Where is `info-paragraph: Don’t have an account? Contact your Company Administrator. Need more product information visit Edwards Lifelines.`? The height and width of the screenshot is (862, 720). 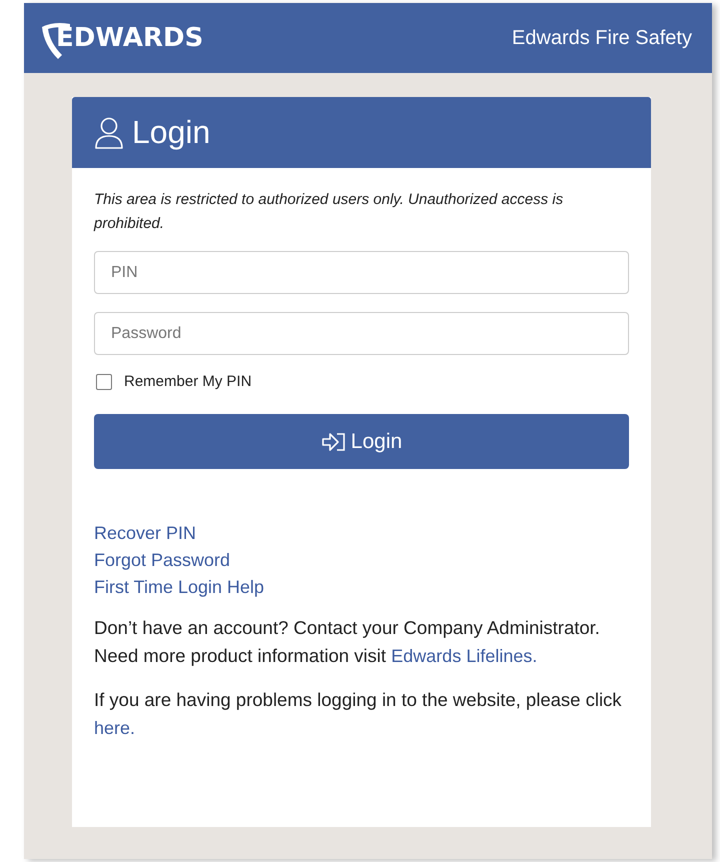
info-paragraph: Don’t have an account? Contact your Company Administrator. Need more product information visit Edwards Lifelines. is located at coordinates (347, 642).